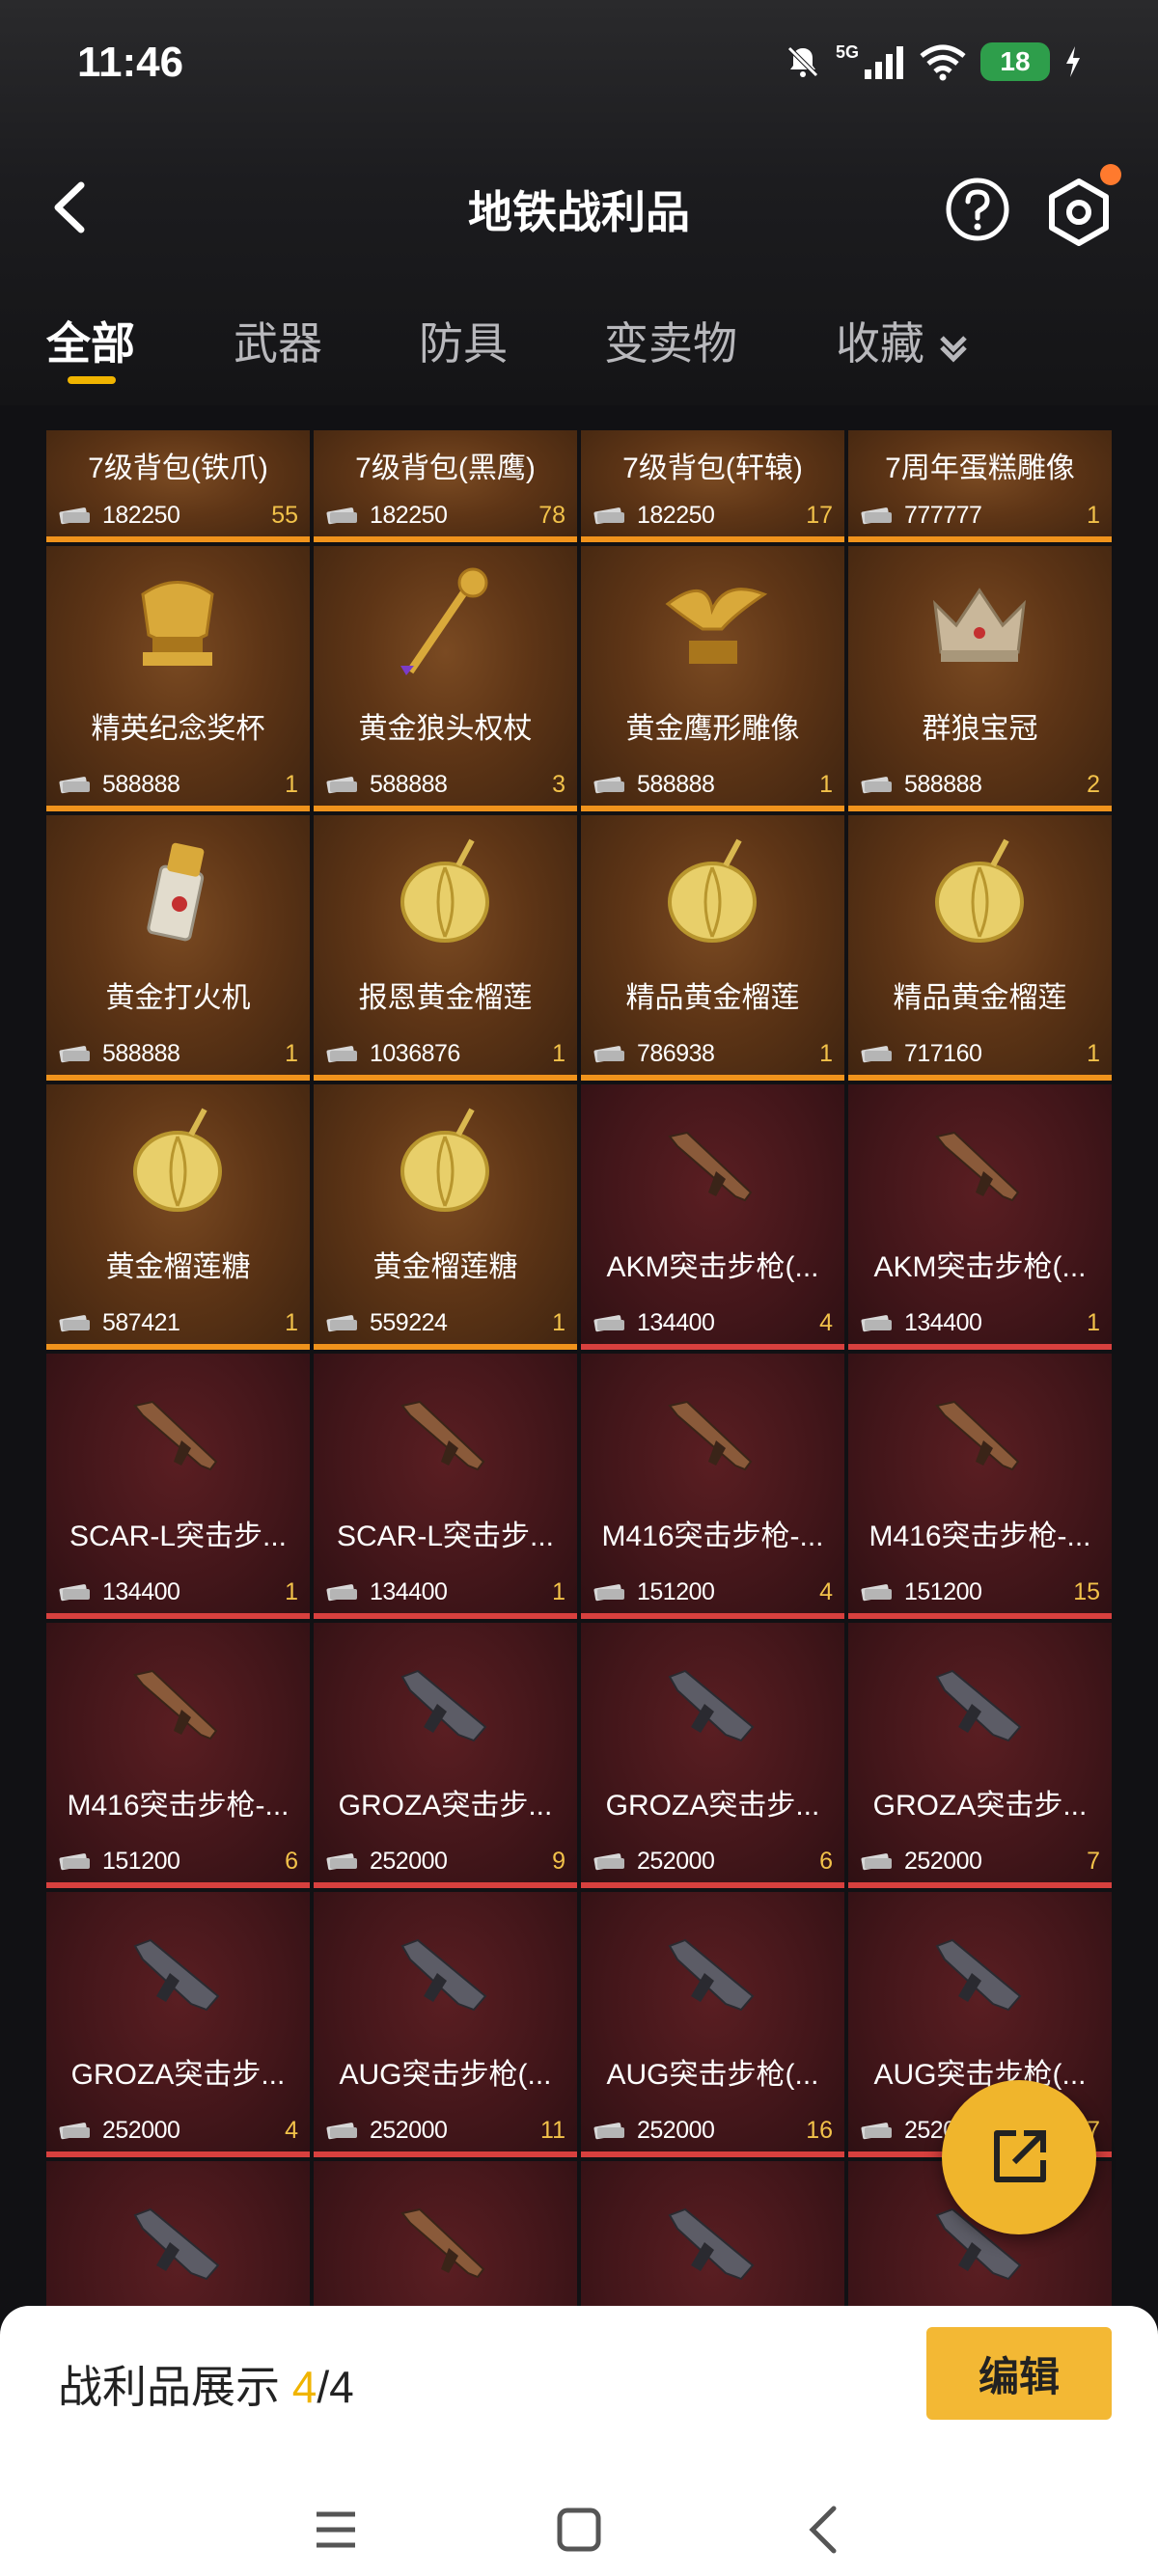  Describe the element at coordinates (178, 486) in the screenshot. I see `loot-item-card: 7级背包(铁爪) 182250 55` at that location.